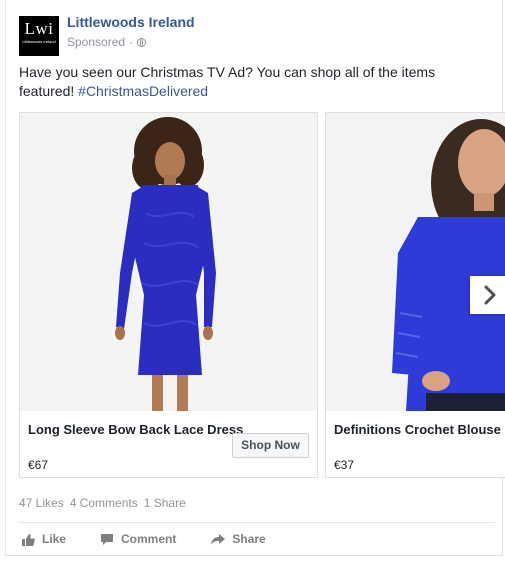 This screenshot has height=569, width=505. Describe the element at coordinates (131, 22) in the screenshot. I see `page-name-link: Littlewoods Ireland` at that location.